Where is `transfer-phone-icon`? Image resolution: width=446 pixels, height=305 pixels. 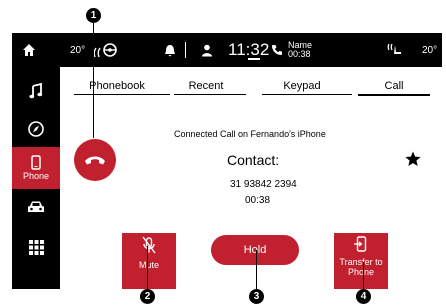 transfer-phone-icon is located at coordinates (360, 244).